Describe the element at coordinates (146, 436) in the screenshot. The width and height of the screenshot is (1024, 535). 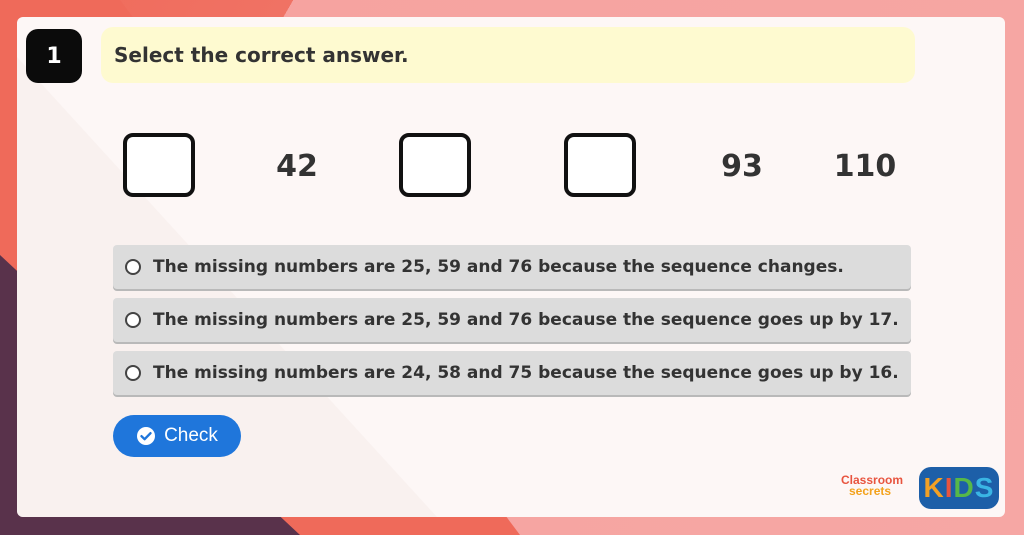
I see `check-circle-icon` at that location.